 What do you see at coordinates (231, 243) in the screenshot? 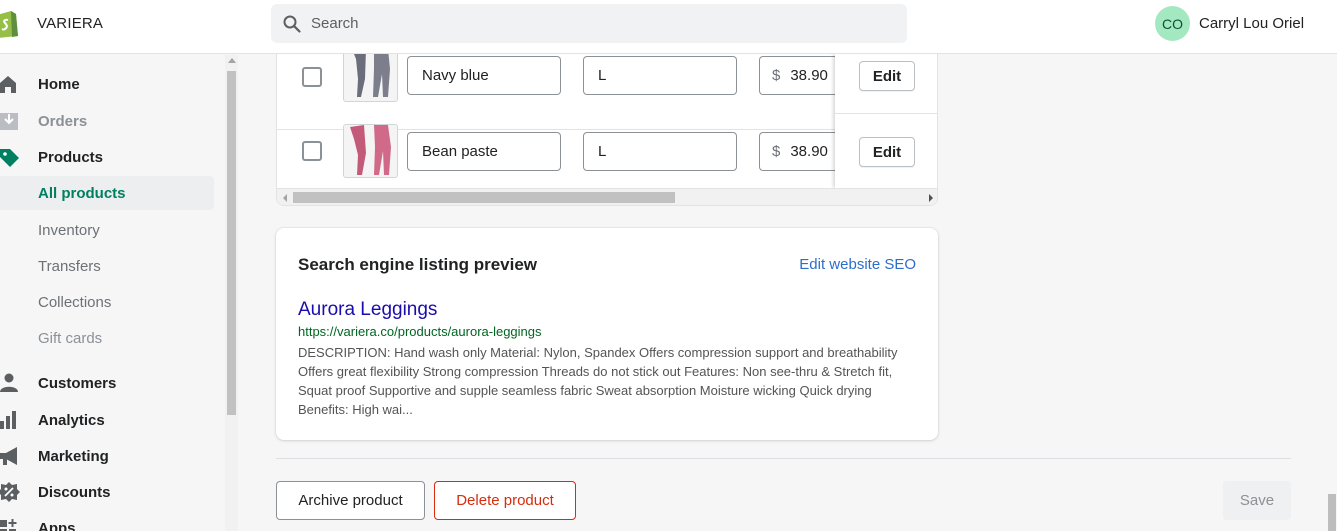
I see `sidebar-scroll-thumb` at bounding box center [231, 243].